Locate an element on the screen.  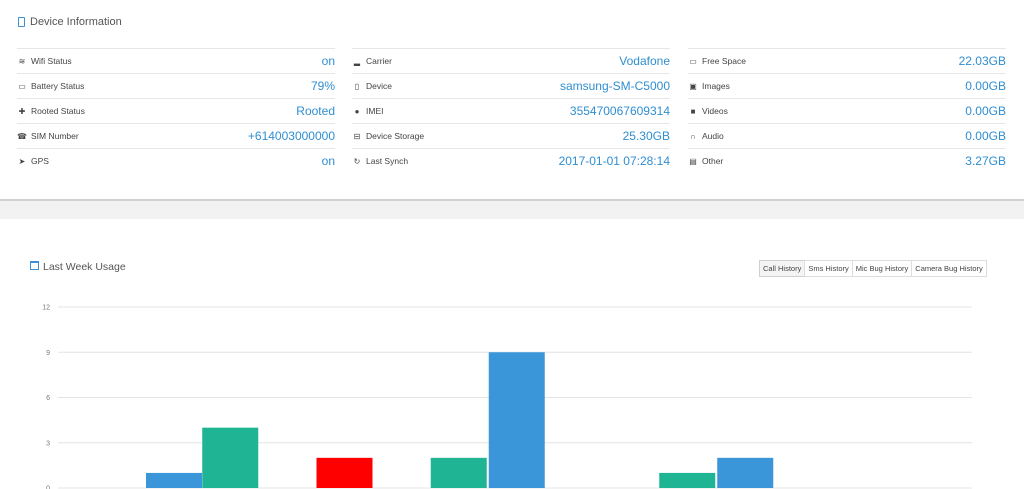
device-information-title: Device Information is located at coordinates (69, 22).